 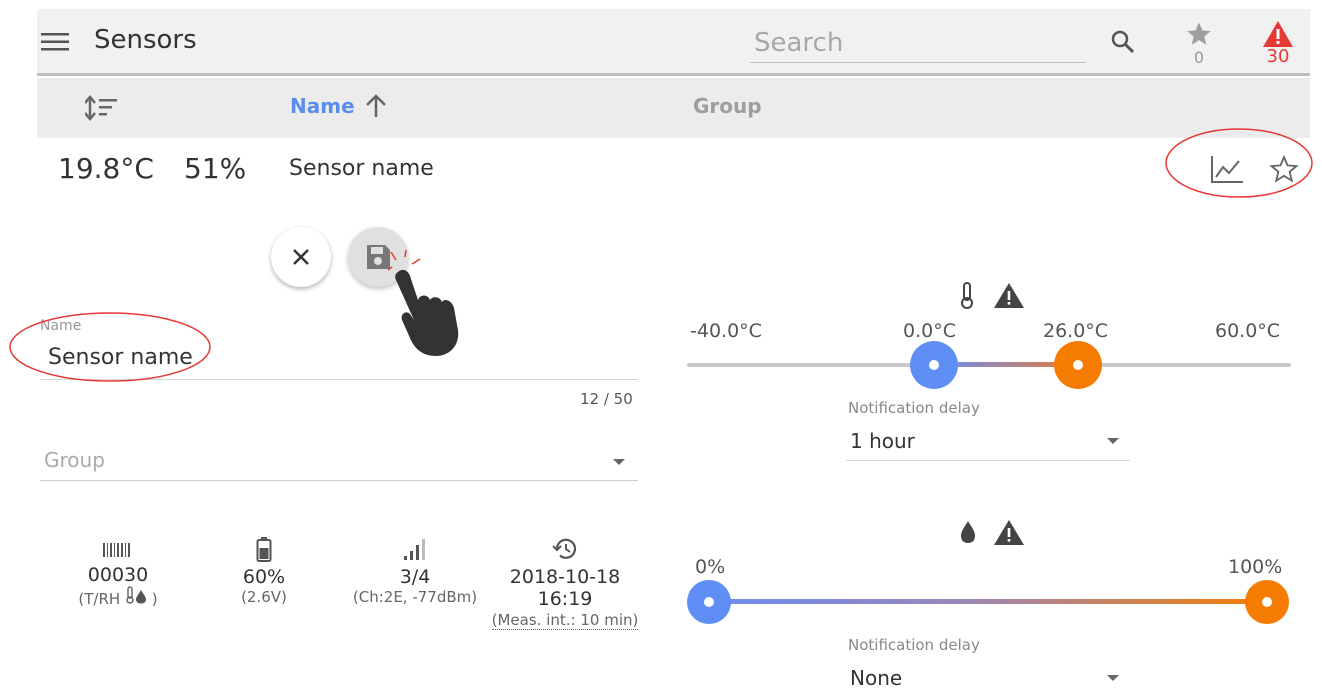 I want to click on sensor-type: (T/RH ), so click(x=118, y=597).